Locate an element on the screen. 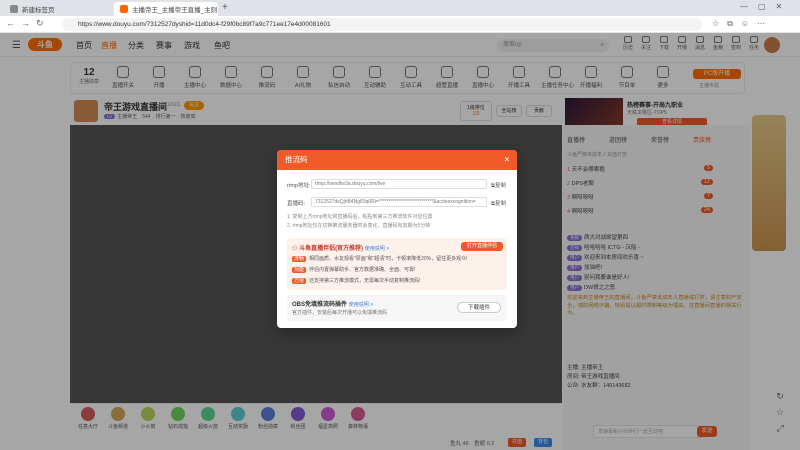 This screenshot has width=800, height=450. promo-help-link: 使用说明 > is located at coordinates (377, 249).